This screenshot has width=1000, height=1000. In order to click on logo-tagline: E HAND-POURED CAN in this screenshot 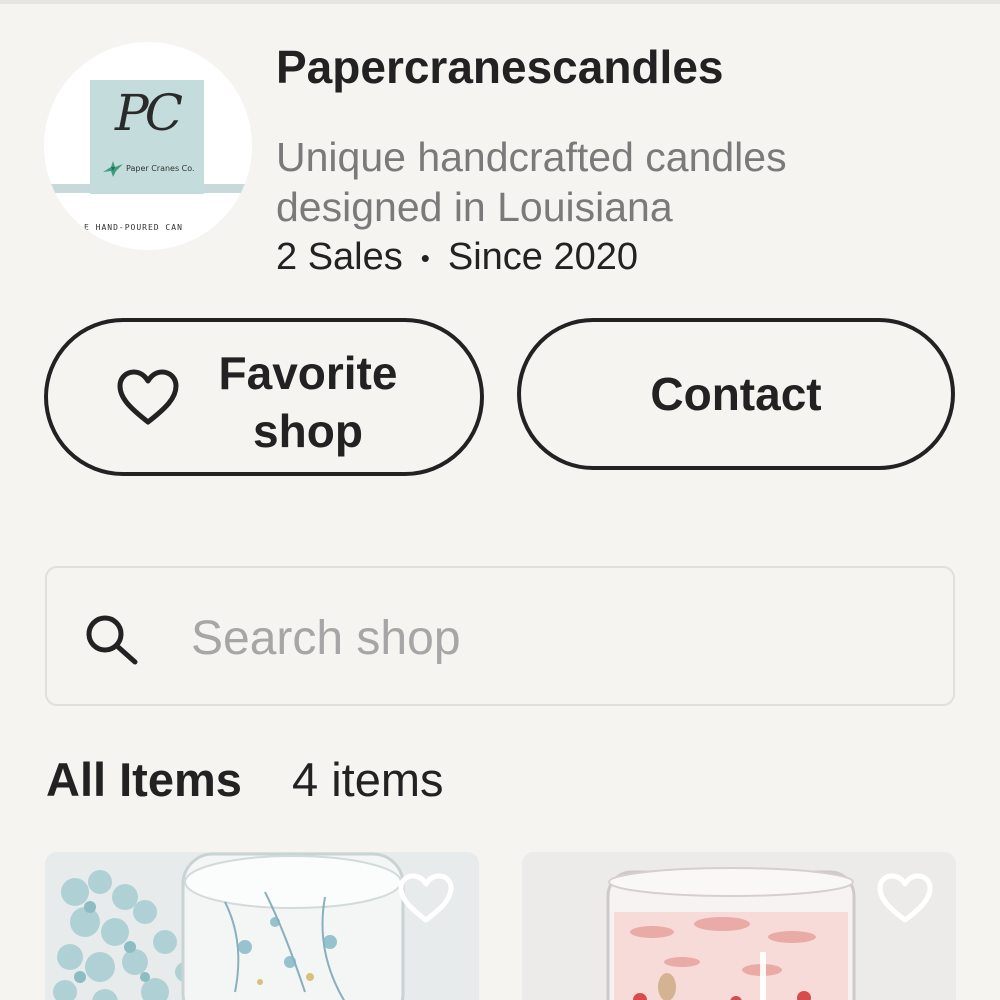, I will do `click(133, 227)`.